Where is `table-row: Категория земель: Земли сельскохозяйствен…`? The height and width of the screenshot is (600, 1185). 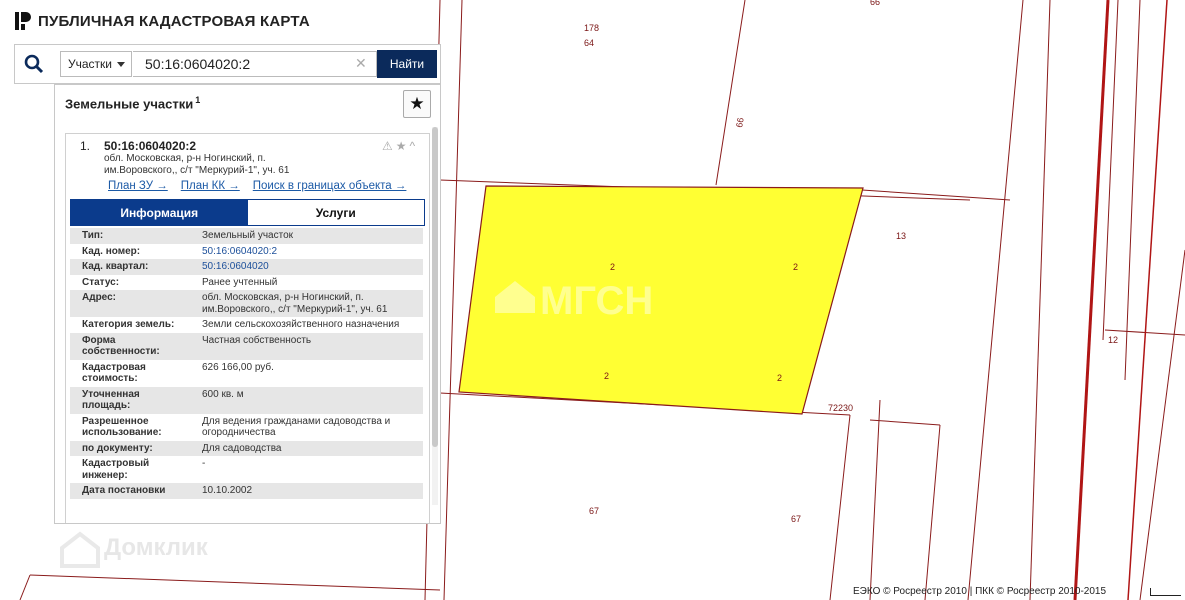 table-row: Категория земель: Земли сельскохозяйствен… is located at coordinates (246, 325).